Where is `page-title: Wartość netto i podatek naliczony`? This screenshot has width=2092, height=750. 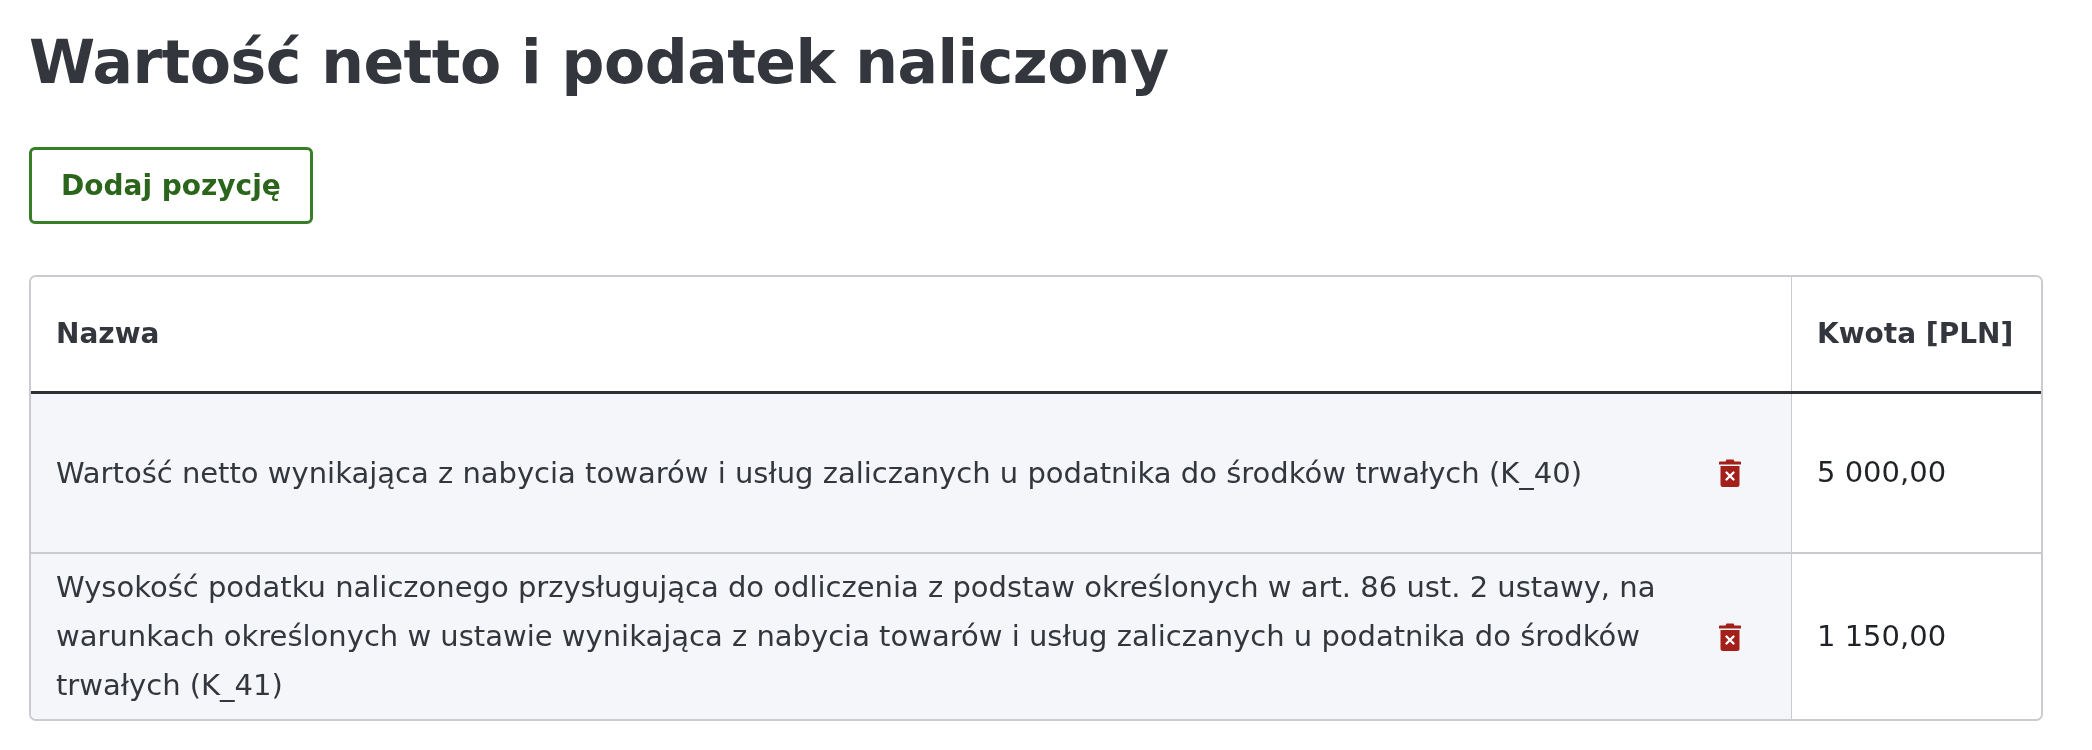 page-title: Wartość netto i podatek naliczony is located at coordinates (599, 62).